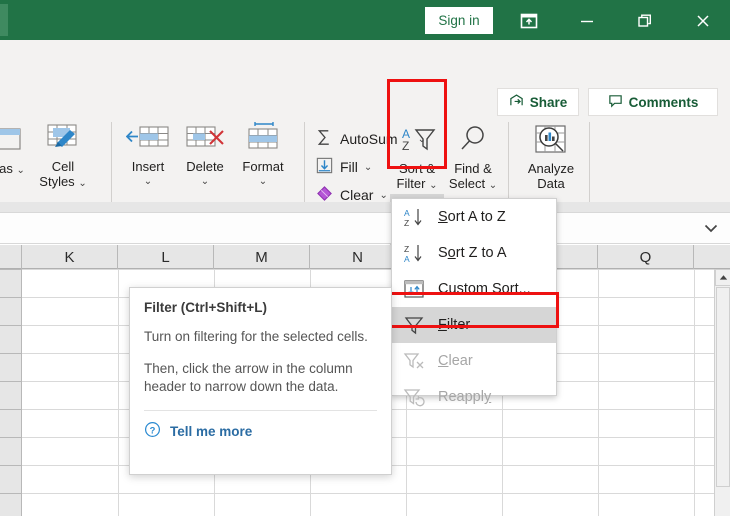  I want to click on sort-z-to-a-icon: ZA, so click(414, 253).